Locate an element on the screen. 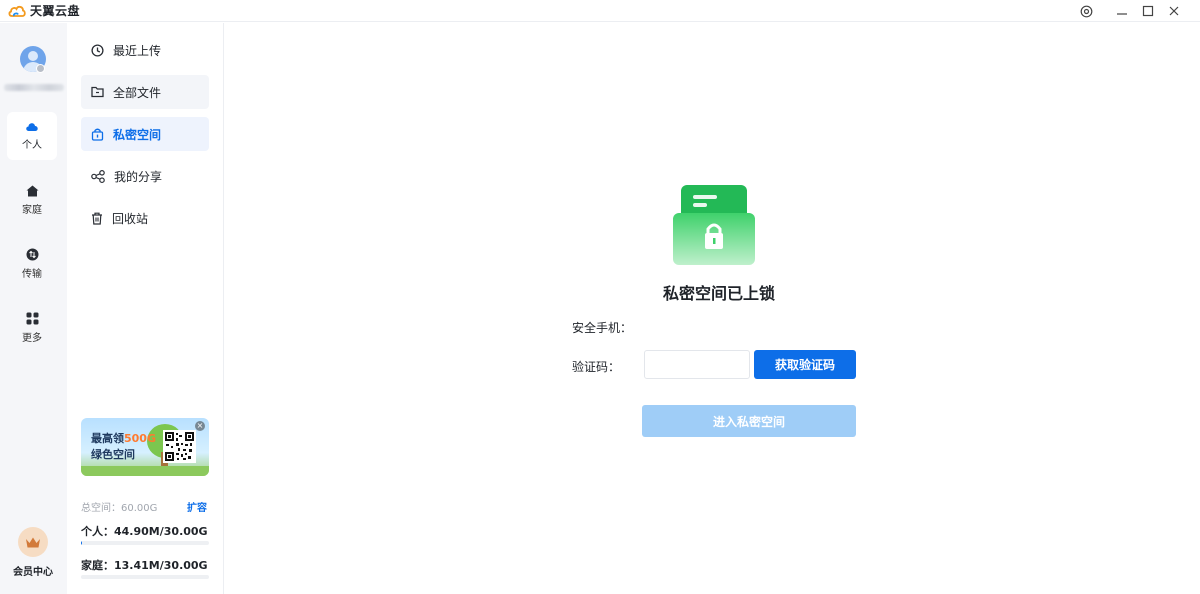  promo-title-prefix: 最高领 is located at coordinates (107, 438).